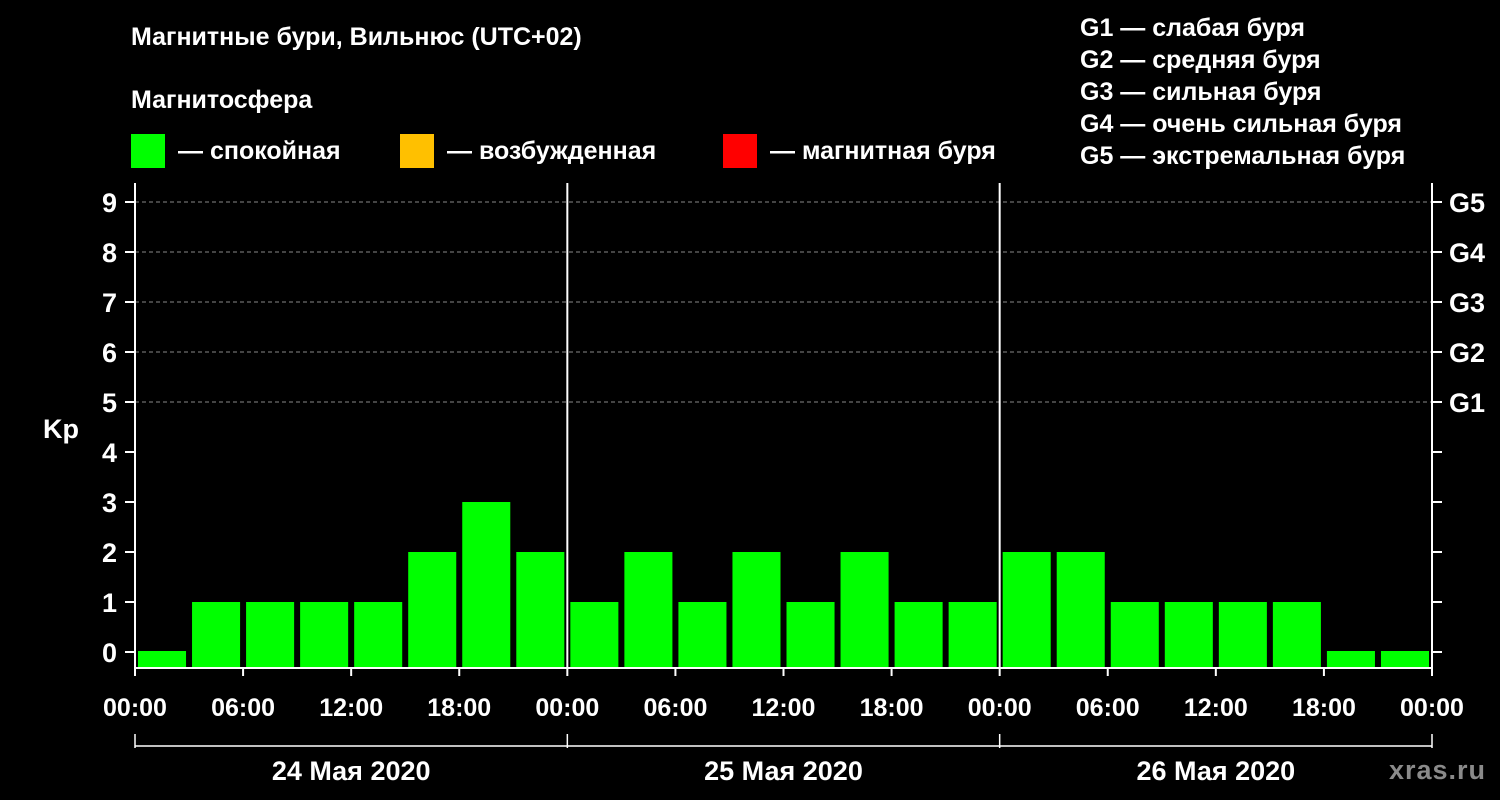 Image resolution: width=1500 pixels, height=800 pixels. What do you see at coordinates (1467, 303) in the screenshot?
I see `g-level-label-2: G3` at bounding box center [1467, 303].